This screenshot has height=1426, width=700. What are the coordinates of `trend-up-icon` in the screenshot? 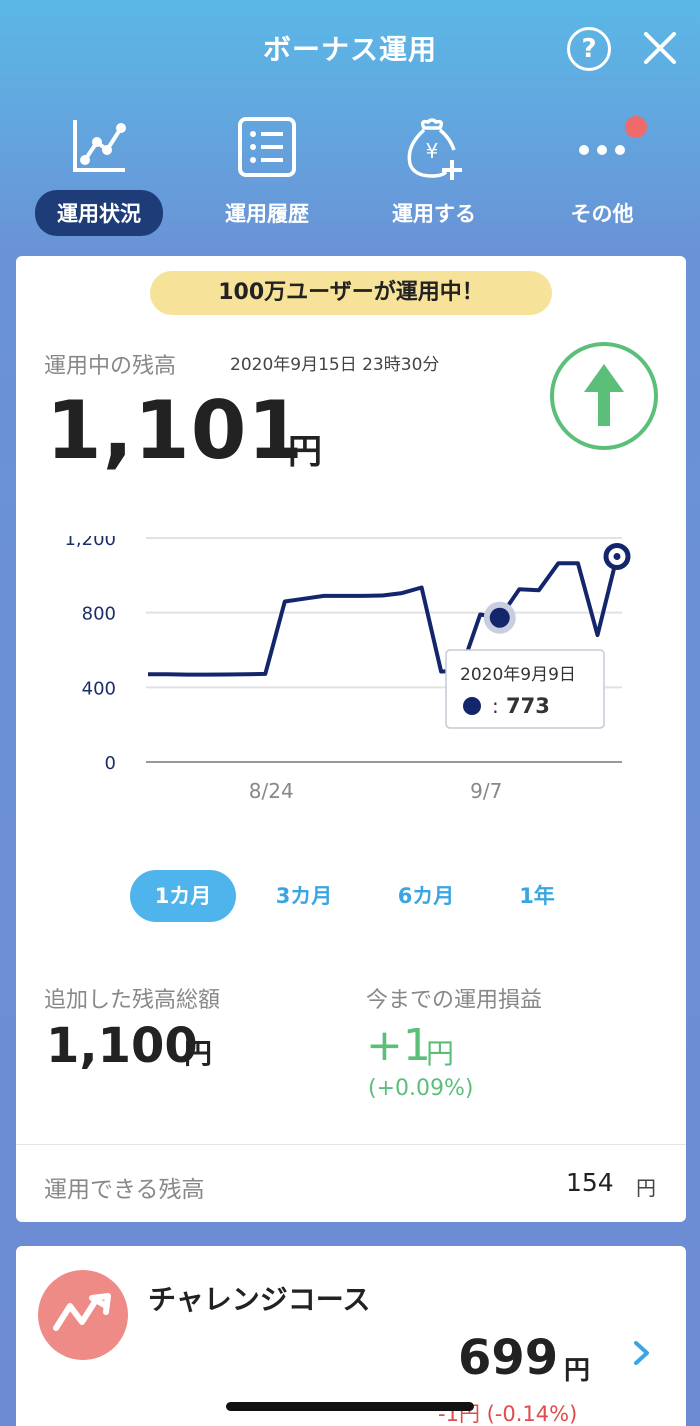 It's located at (82, 1312).